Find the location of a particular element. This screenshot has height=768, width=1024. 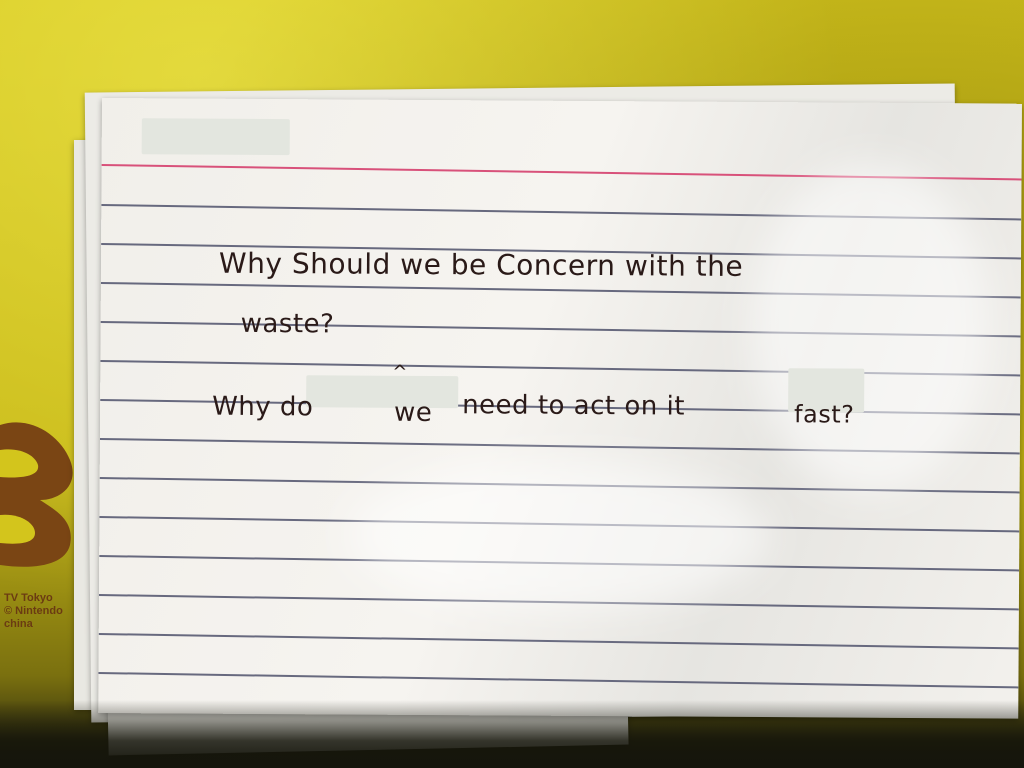

bottom-shadow is located at coordinates (512, 734).